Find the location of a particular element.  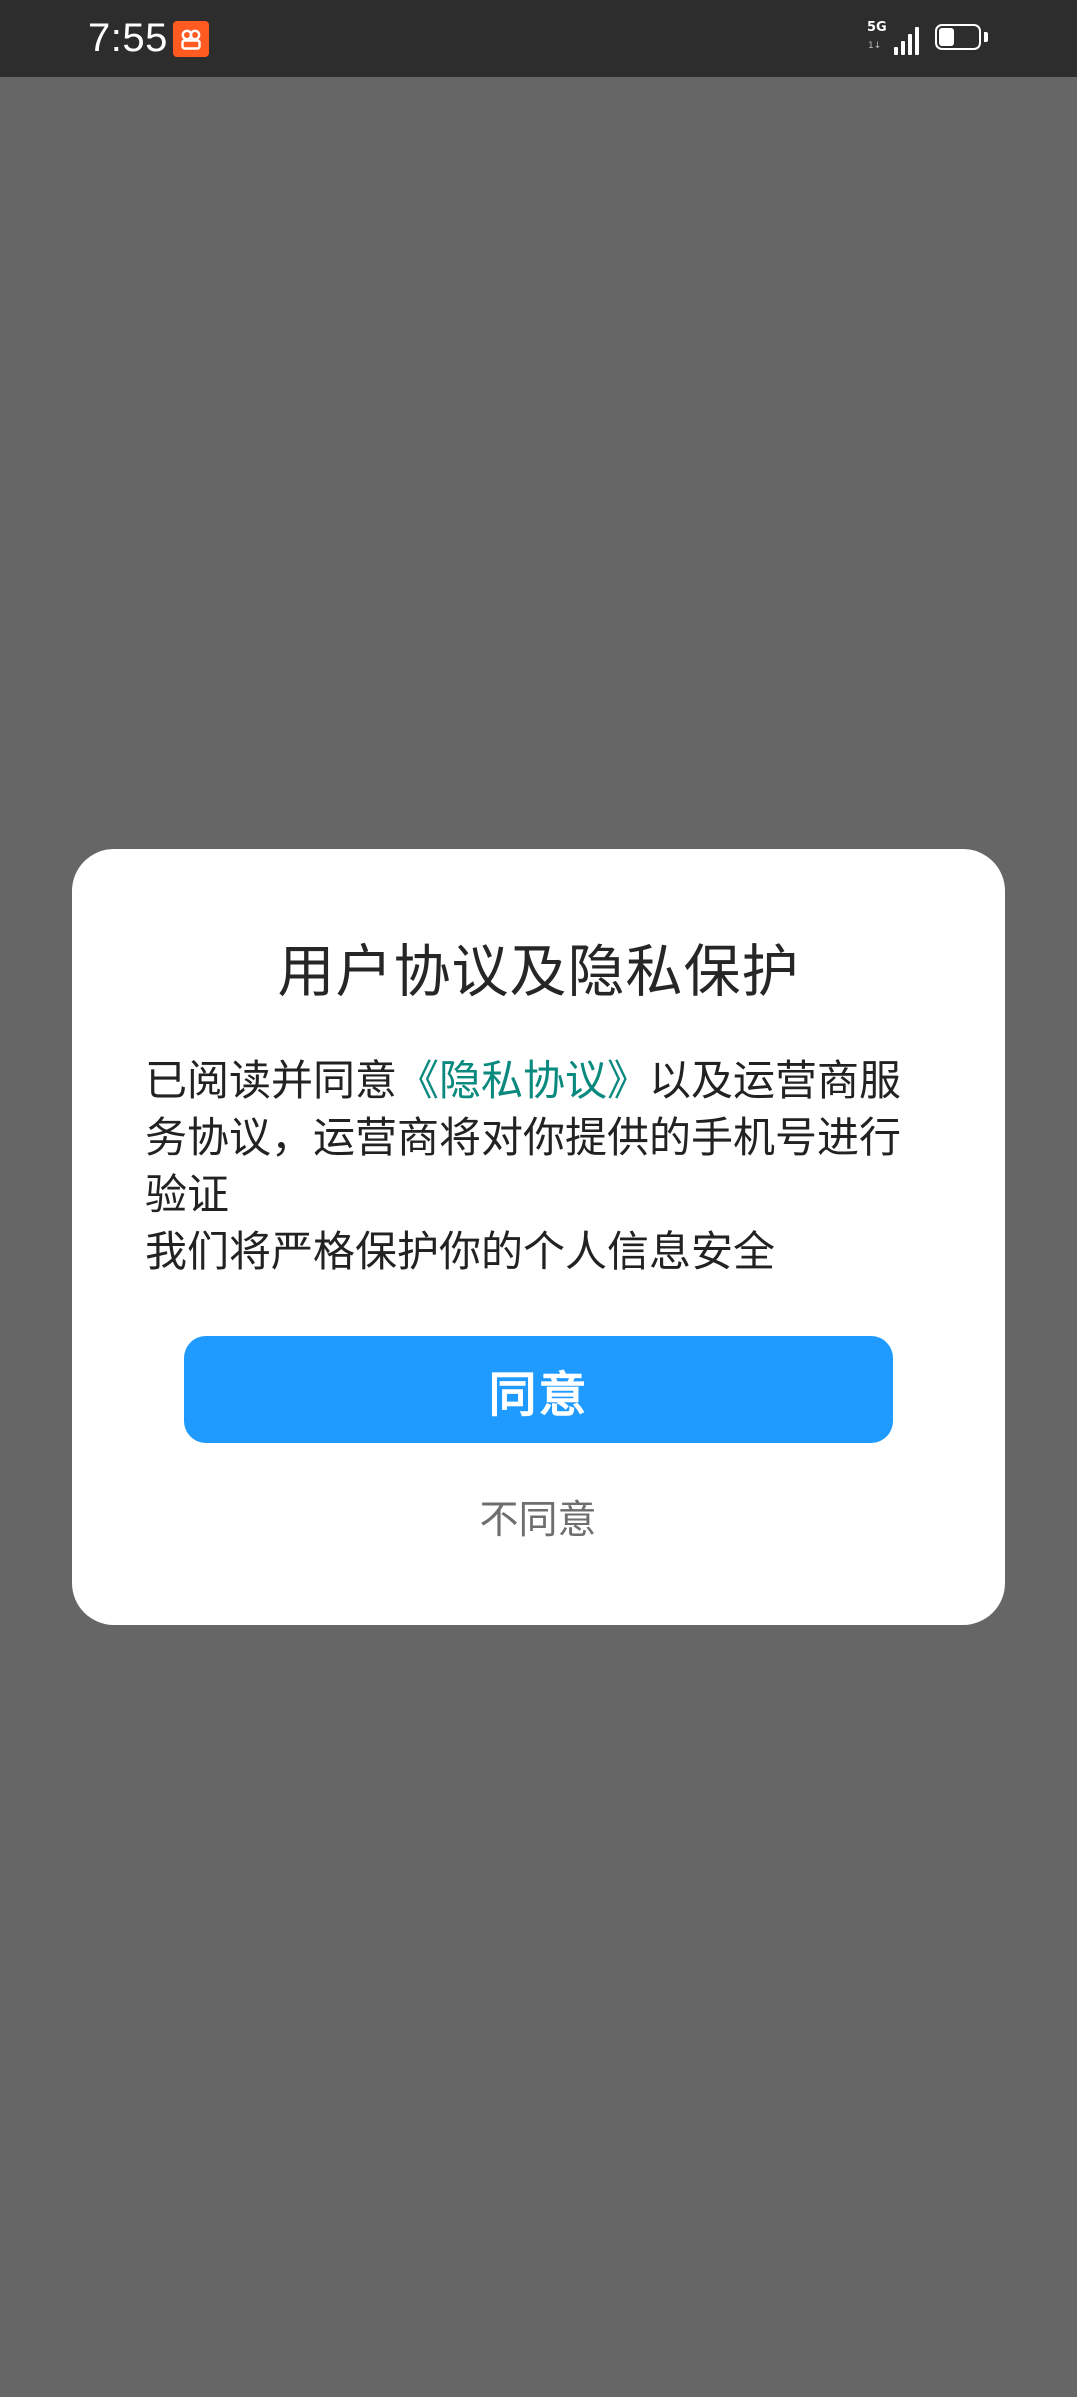

status-bar: 7:55 5G 1↓ is located at coordinates (538, 38).